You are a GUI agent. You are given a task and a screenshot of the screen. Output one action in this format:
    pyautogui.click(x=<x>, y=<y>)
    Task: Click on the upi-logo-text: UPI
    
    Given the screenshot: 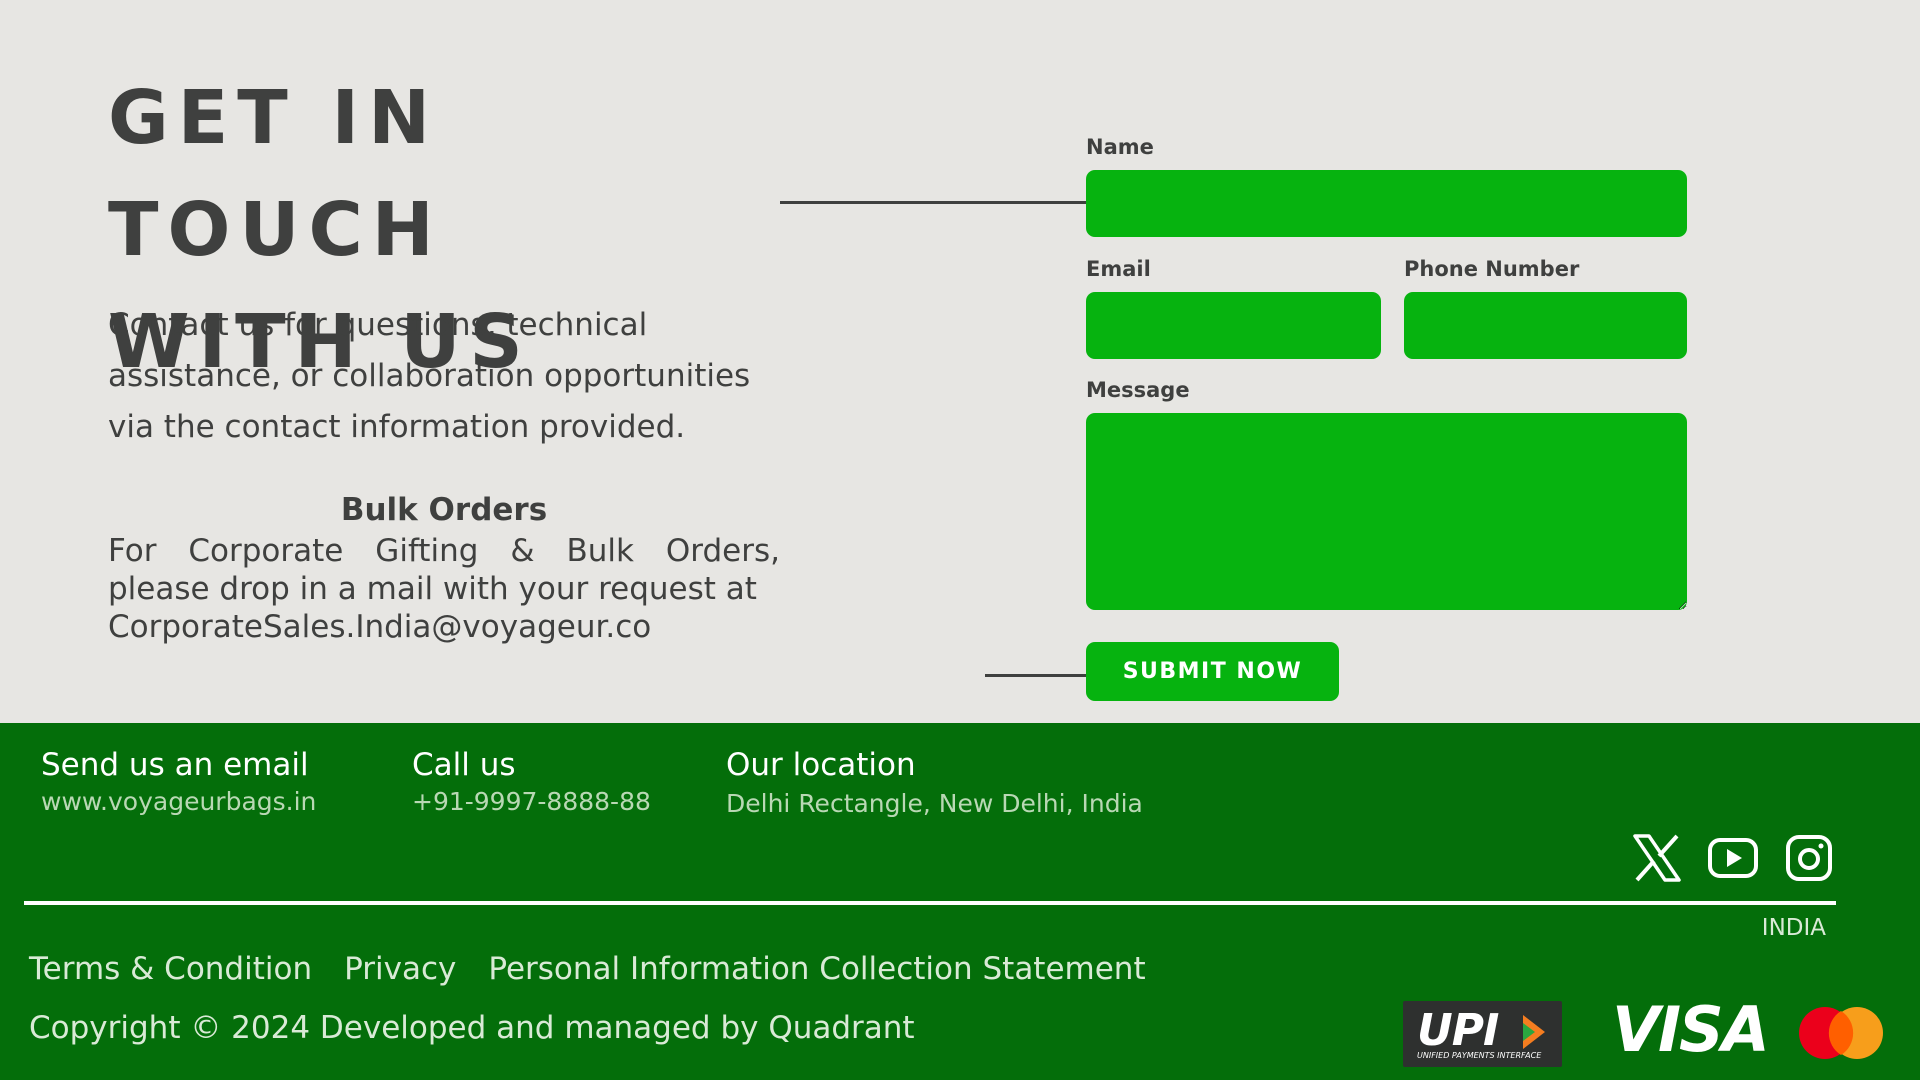 What is the action you would take?
    pyautogui.click(x=1458, y=1030)
    